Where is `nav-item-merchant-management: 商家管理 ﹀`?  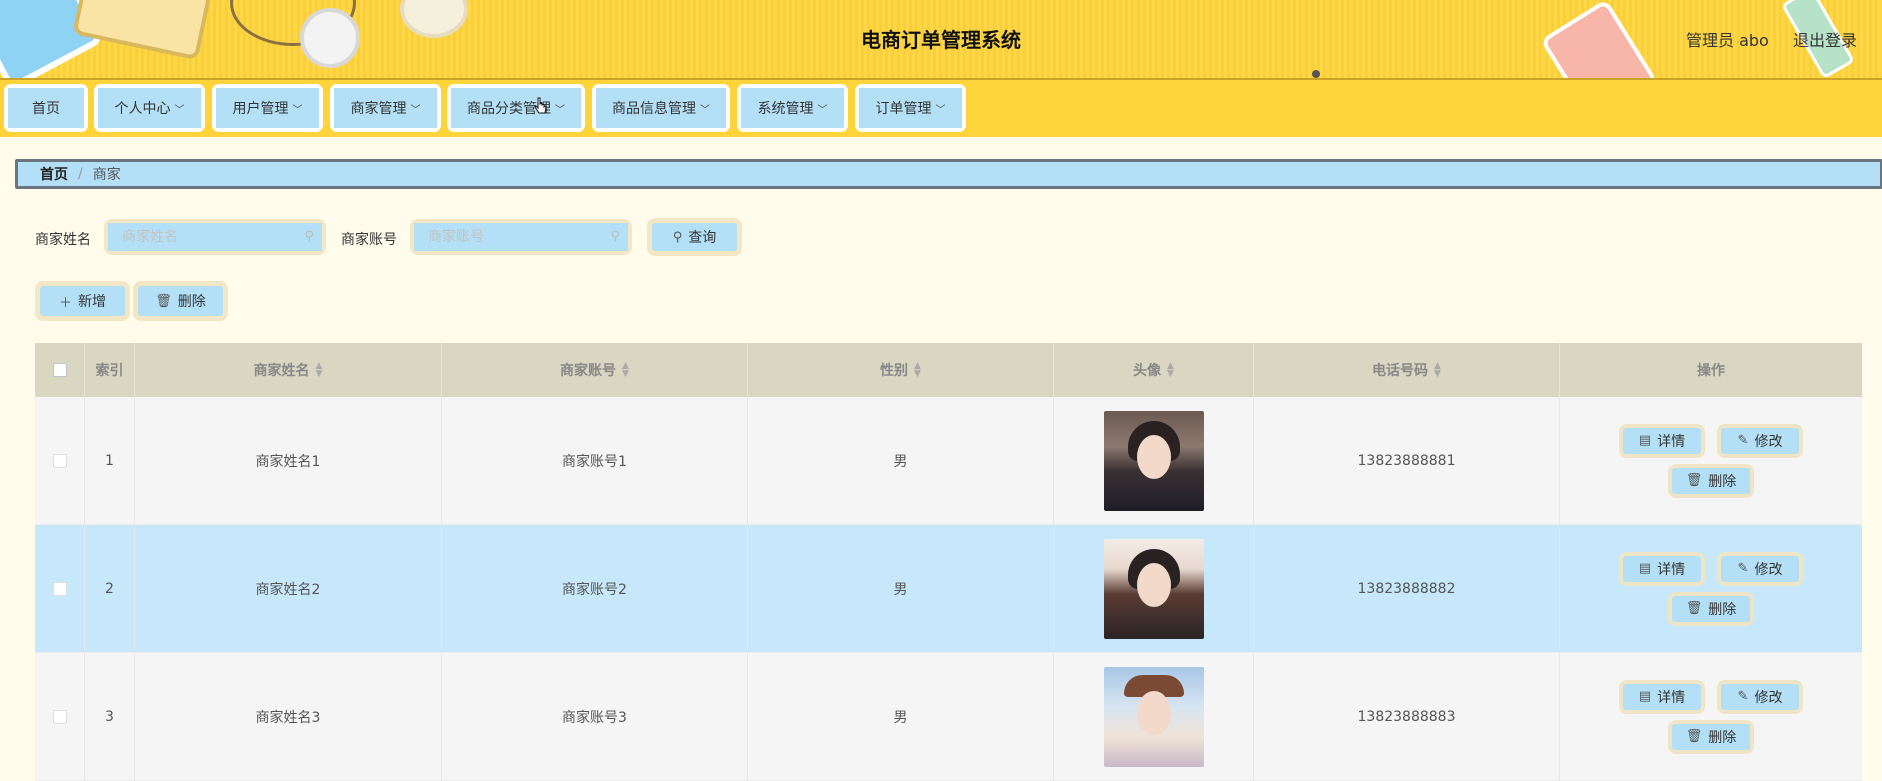 nav-item-merchant-management: 商家管理 ﹀ is located at coordinates (385, 108).